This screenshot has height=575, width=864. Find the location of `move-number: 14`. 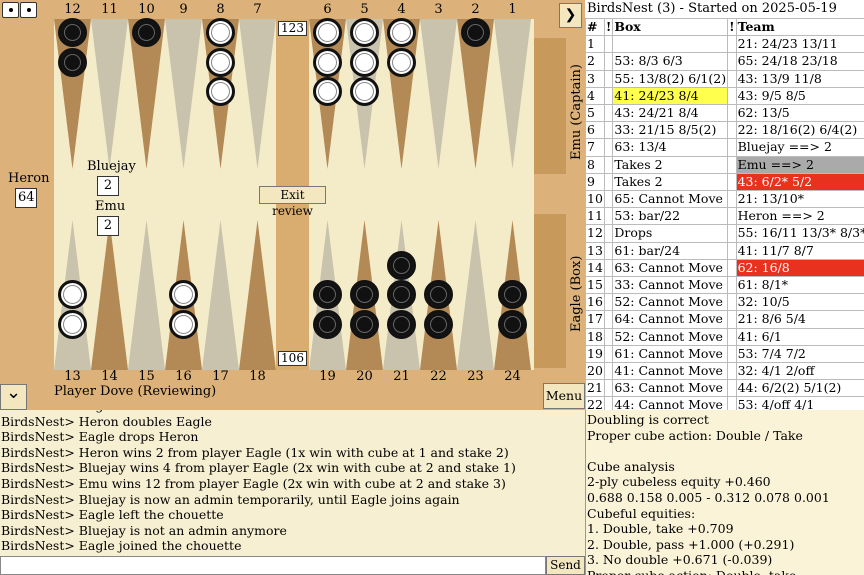

move-number: 14 is located at coordinates (595, 268).